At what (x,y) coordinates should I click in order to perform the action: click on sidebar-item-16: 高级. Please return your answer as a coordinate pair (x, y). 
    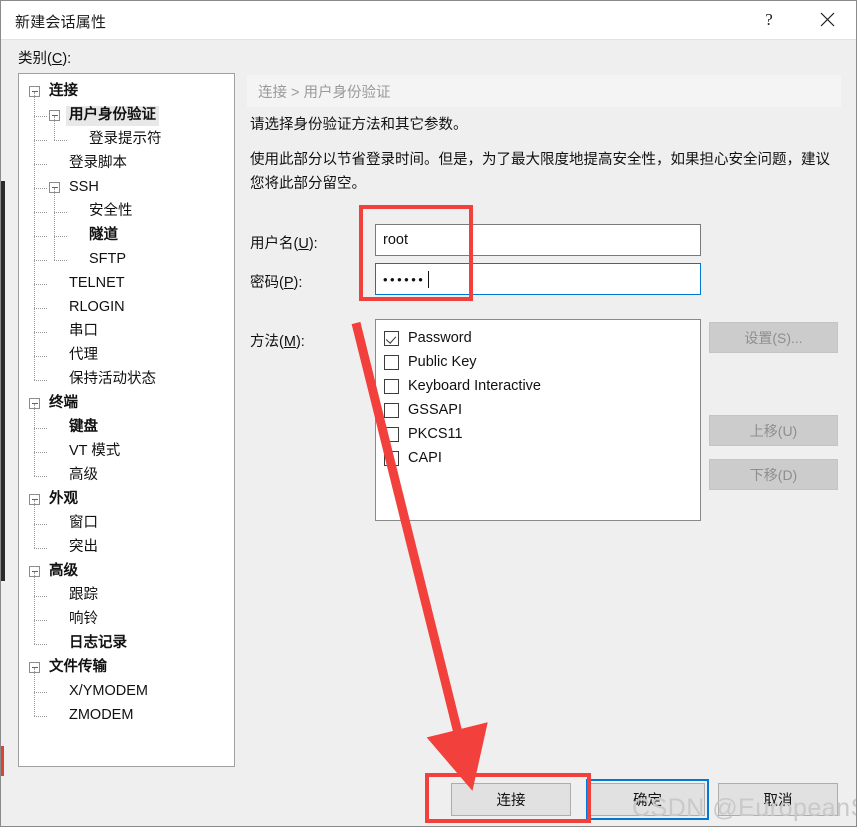
    Looking at the image, I should click on (126, 476).